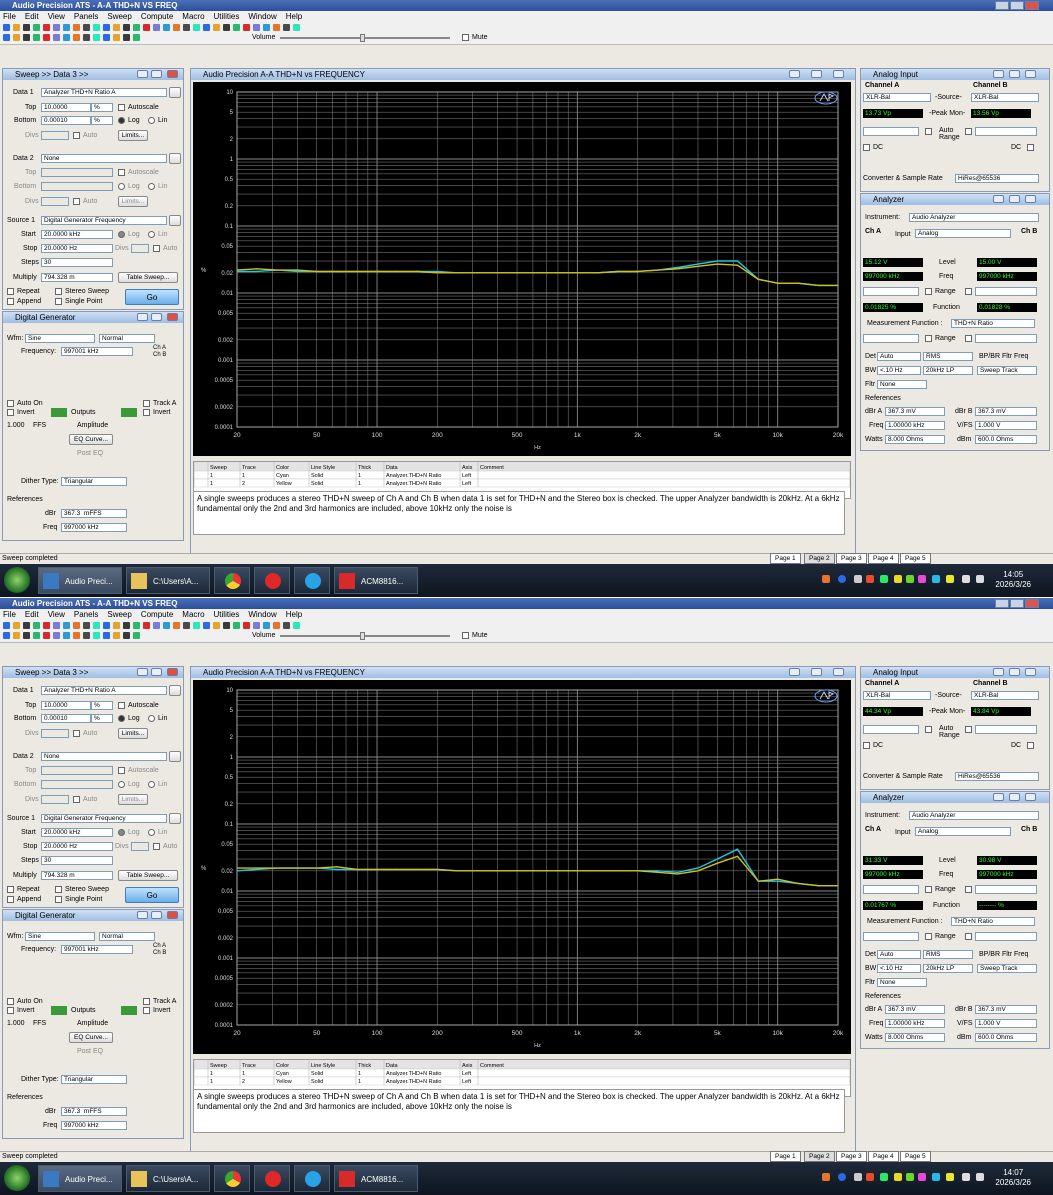 The image size is (1053, 1195). Describe the element at coordinates (104, 220) in the screenshot. I see `source1-field: Digital Generator Frequency` at that location.